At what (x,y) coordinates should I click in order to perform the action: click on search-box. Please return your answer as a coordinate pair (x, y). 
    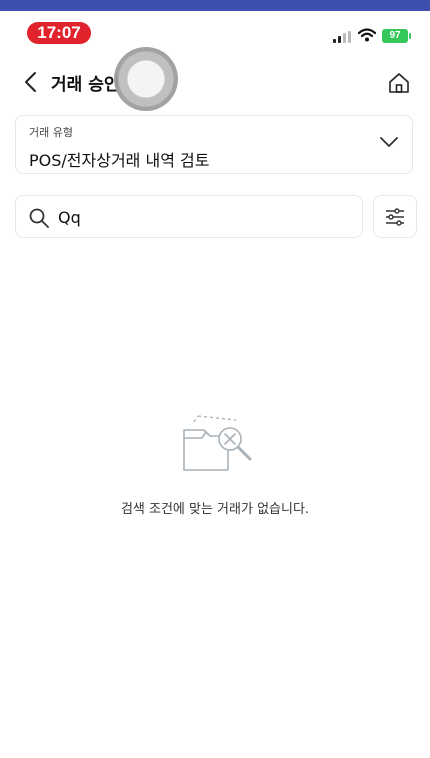
    Looking at the image, I should click on (189, 216).